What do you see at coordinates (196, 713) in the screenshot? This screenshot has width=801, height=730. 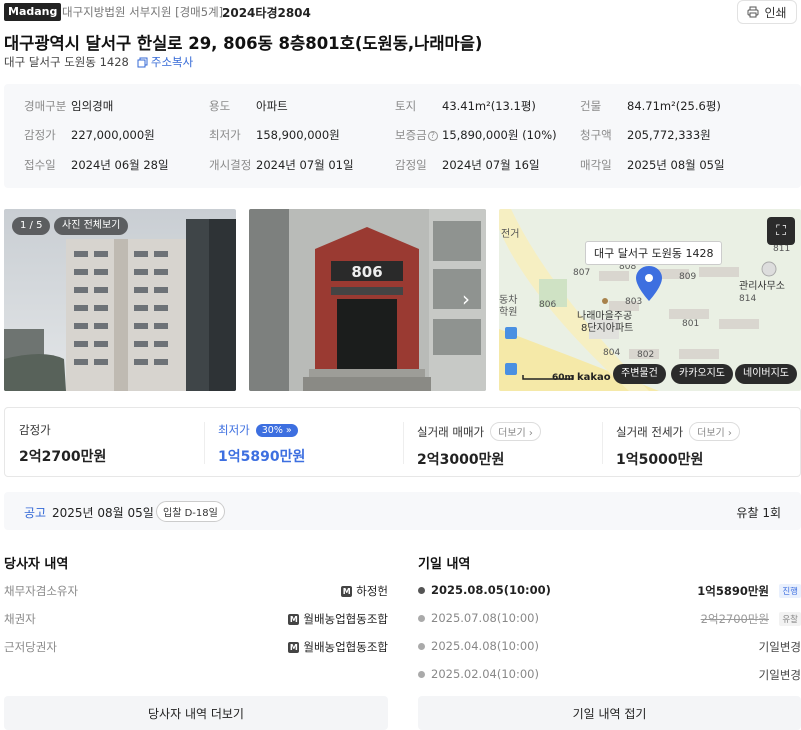 I see `parties-more-button: 당사자 내역 더보기` at bounding box center [196, 713].